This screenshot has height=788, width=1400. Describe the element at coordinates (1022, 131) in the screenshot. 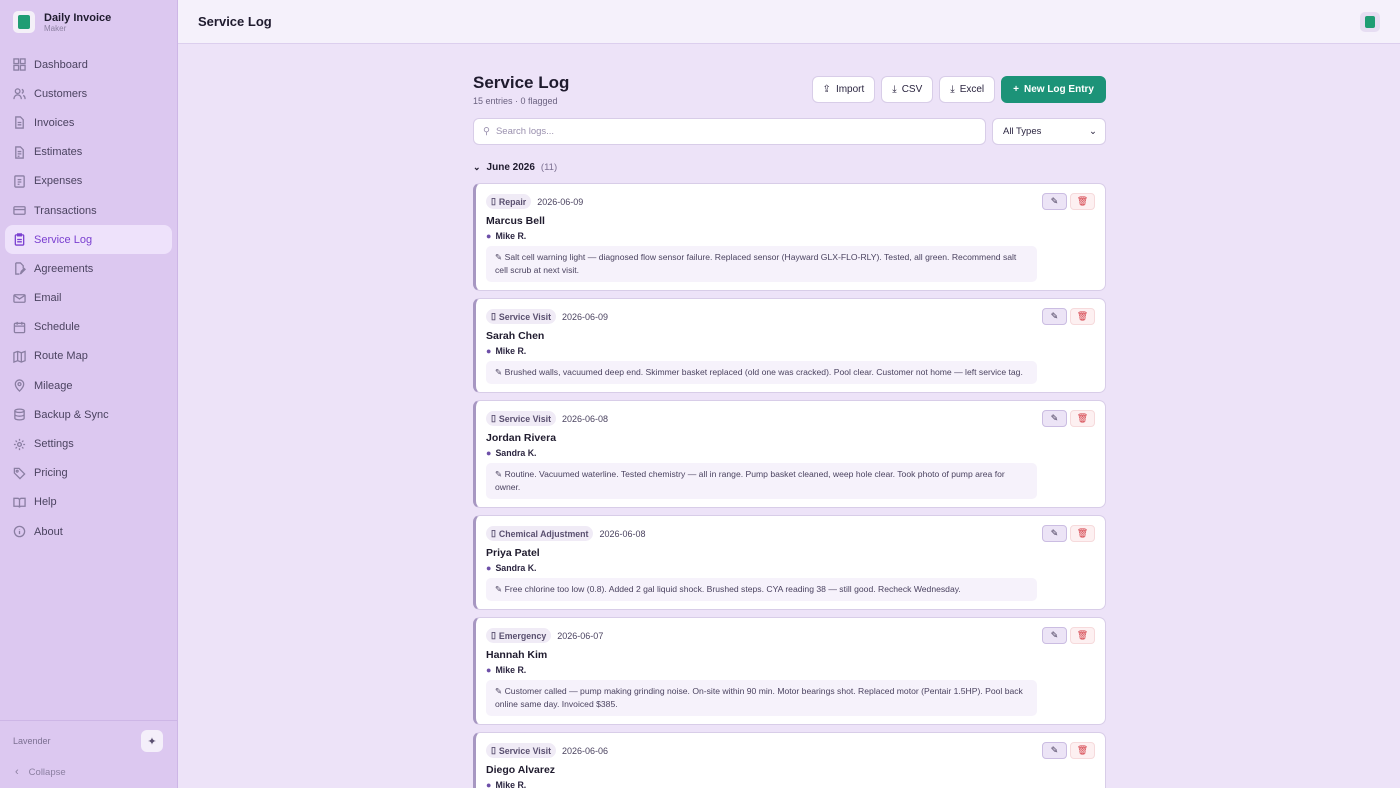

I see `type-filter-value: All Types` at that location.